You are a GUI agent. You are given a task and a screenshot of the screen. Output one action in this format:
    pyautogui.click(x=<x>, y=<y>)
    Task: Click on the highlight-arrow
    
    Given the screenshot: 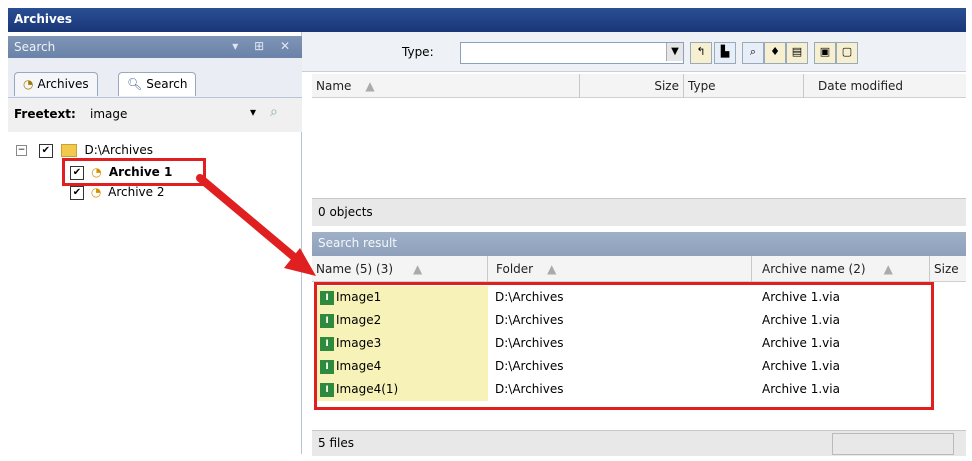 What is the action you would take?
    pyautogui.click(x=256, y=225)
    